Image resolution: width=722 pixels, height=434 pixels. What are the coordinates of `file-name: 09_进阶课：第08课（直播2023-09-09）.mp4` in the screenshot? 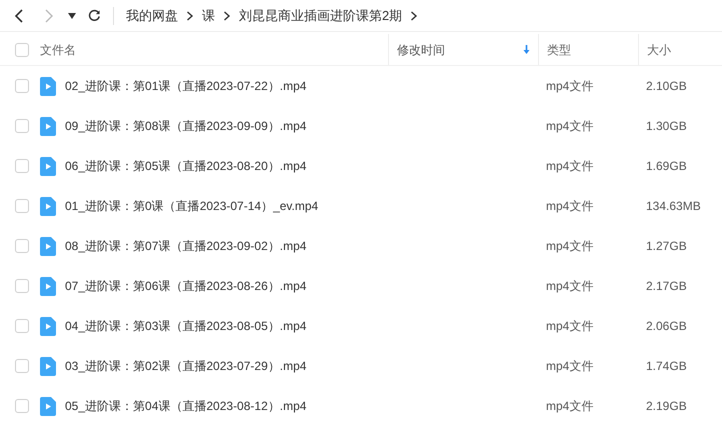 It's located at (185, 126).